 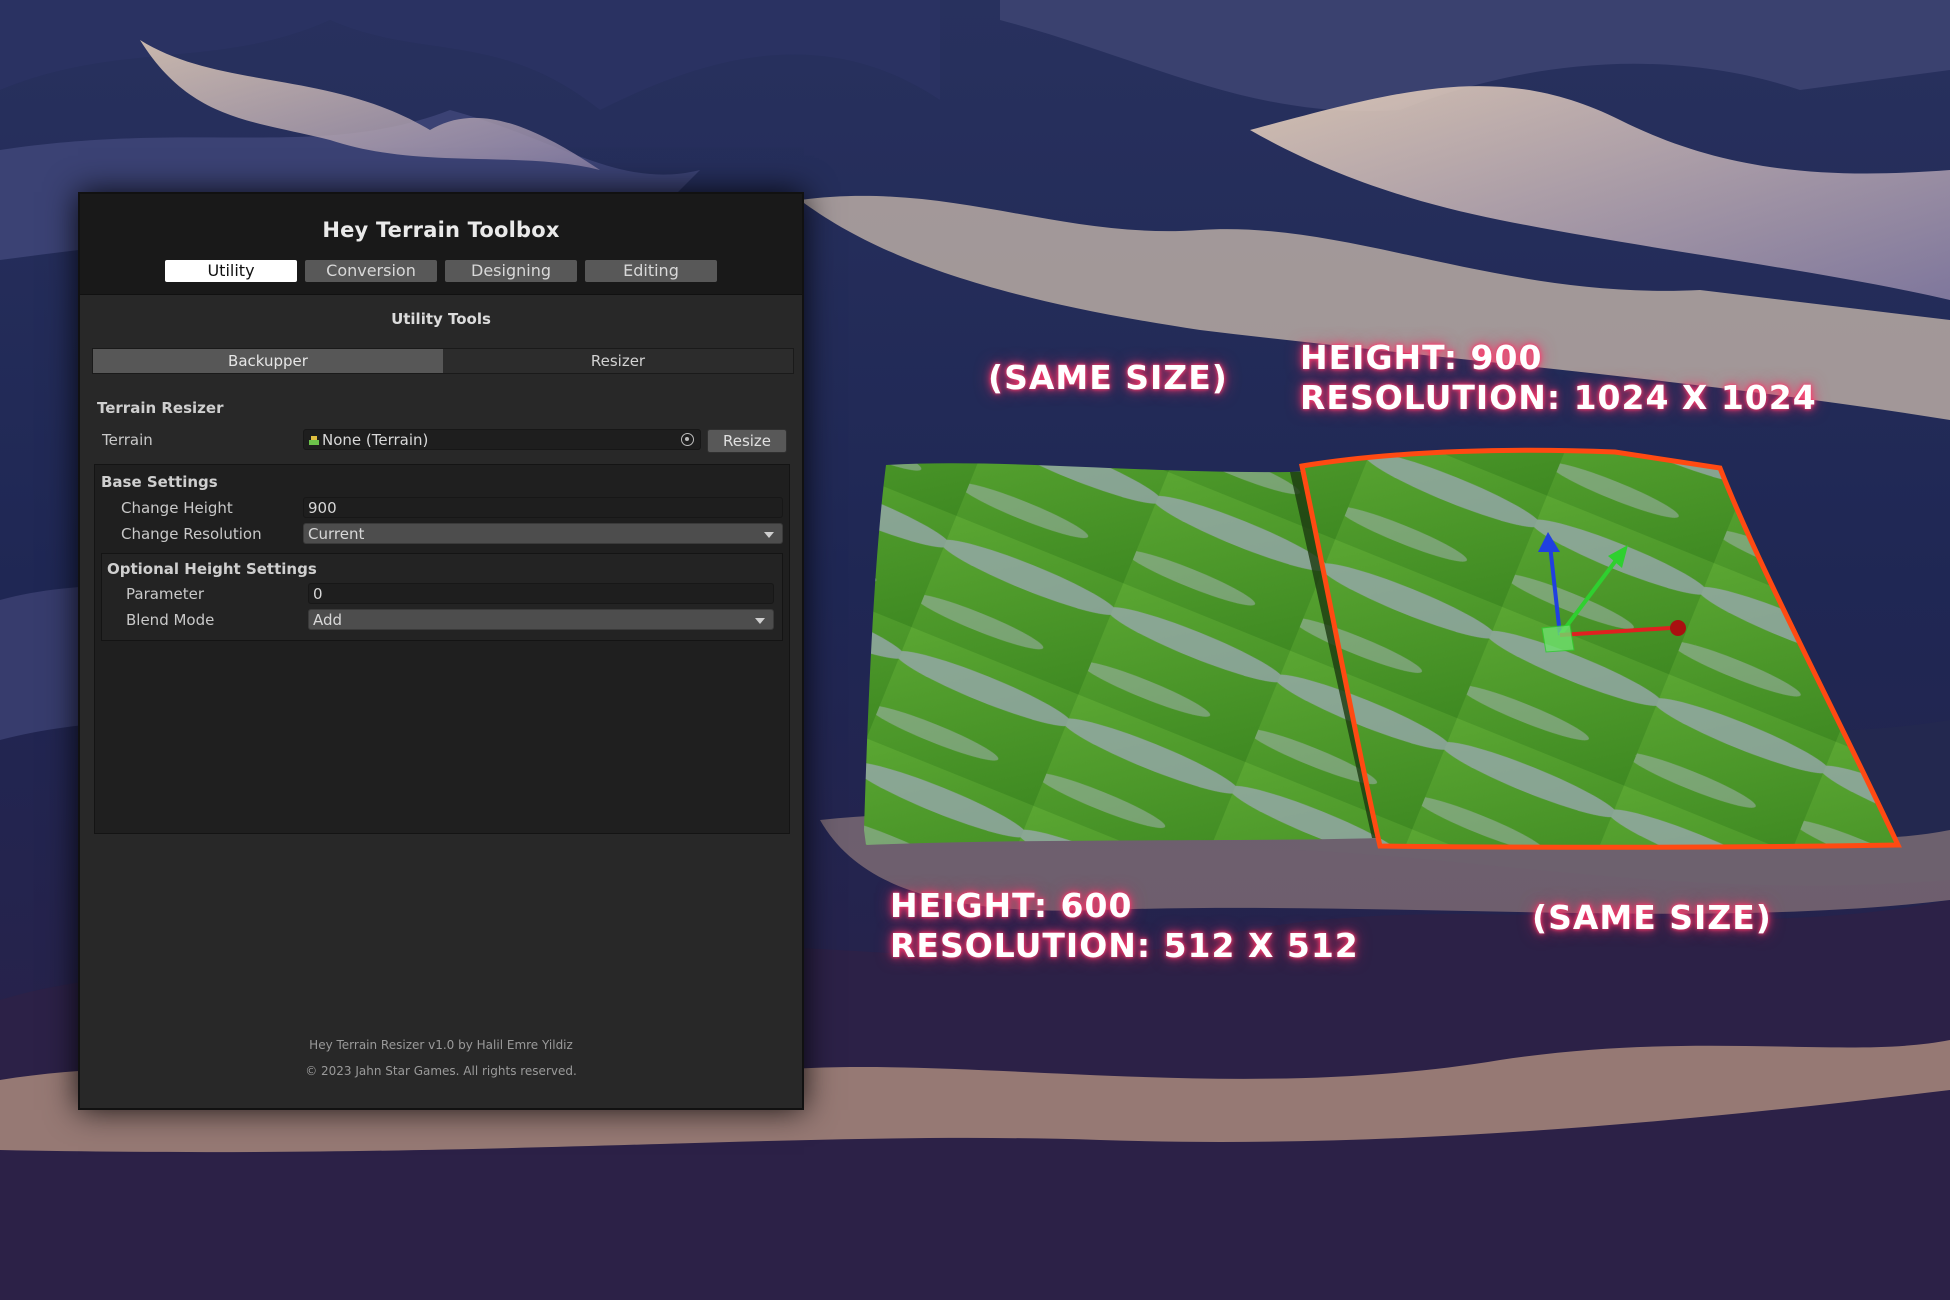 What do you see at coordinates (328, 620) in the screenshot?
I see `blend-mode-value: Add` at bounding box center [328, 620].